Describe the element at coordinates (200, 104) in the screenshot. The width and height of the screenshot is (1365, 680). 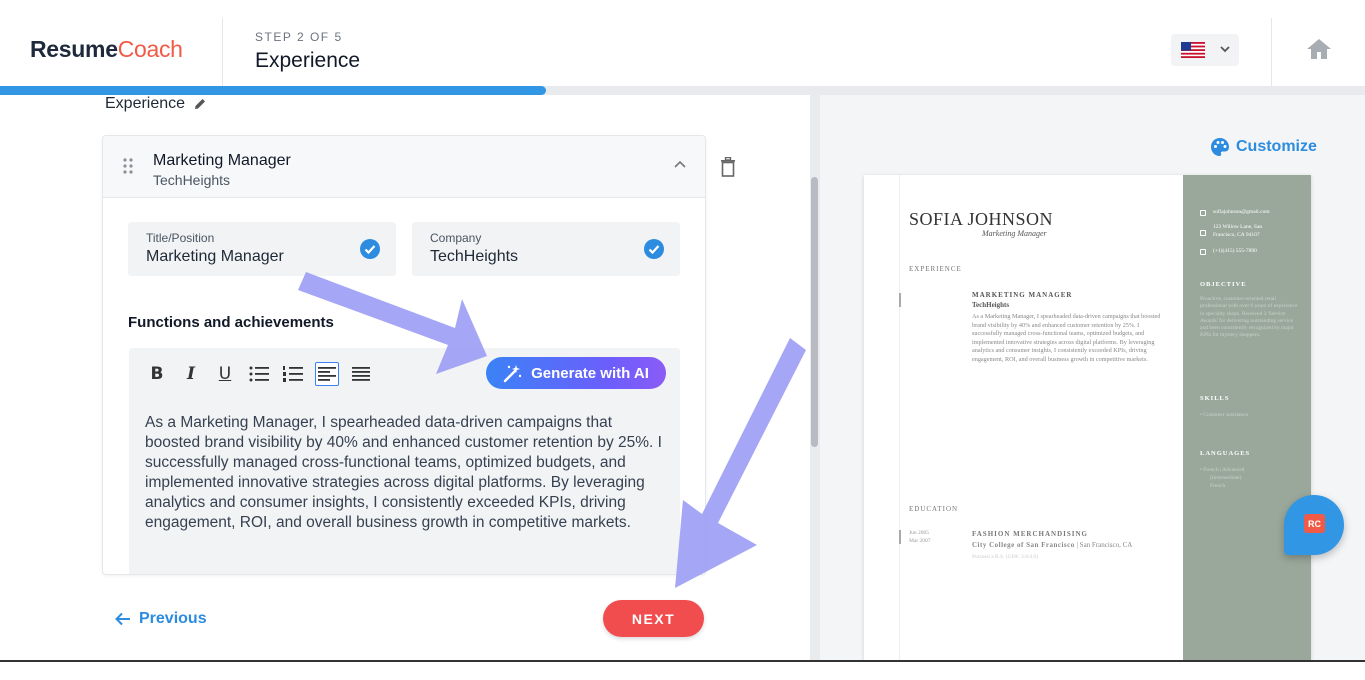
I see `pencil-icon` at that location.